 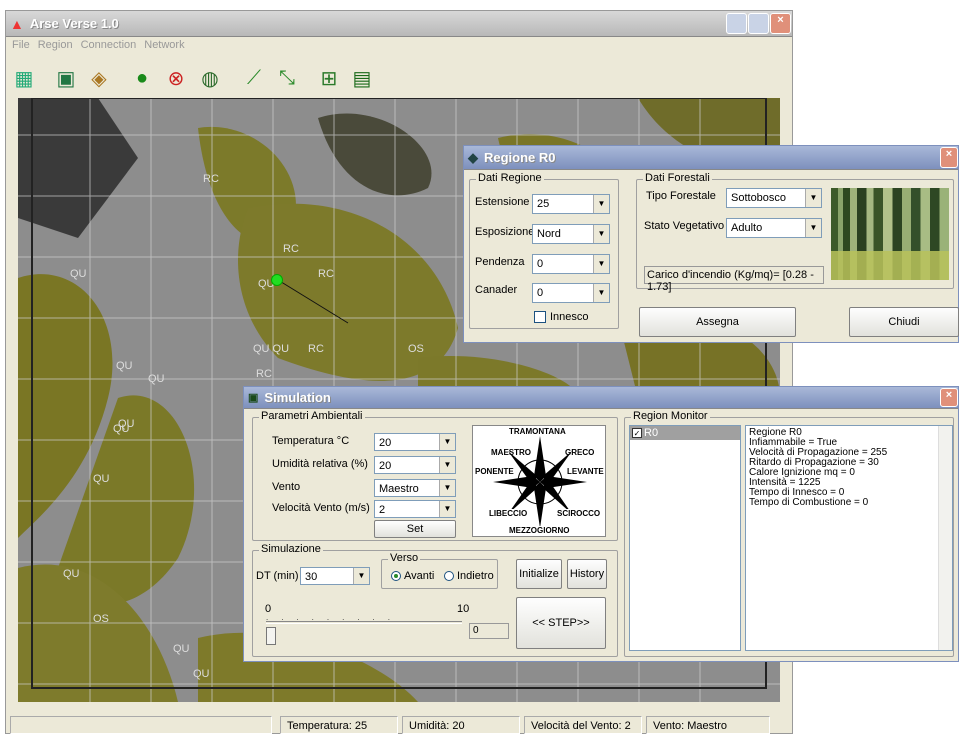 What do you see at coordinates (473, 157) in the screenshot?
I see `region-icon: ◆` at bounding box center [473, 157].